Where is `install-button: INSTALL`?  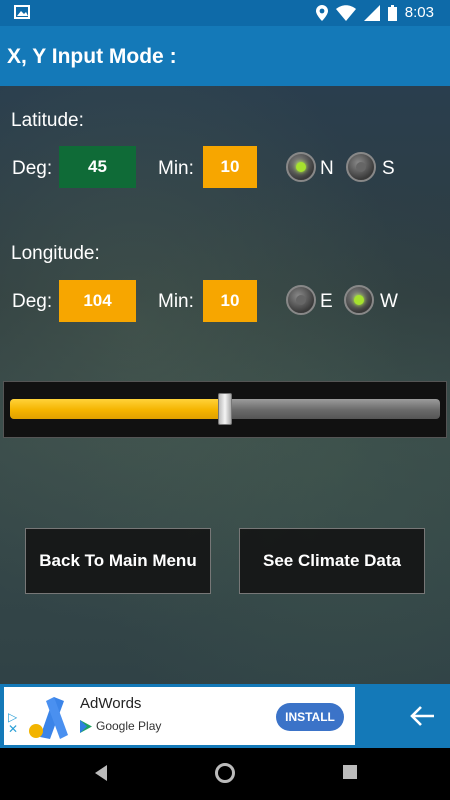 install-button: INSTALL is located at coordinates (310, 717).